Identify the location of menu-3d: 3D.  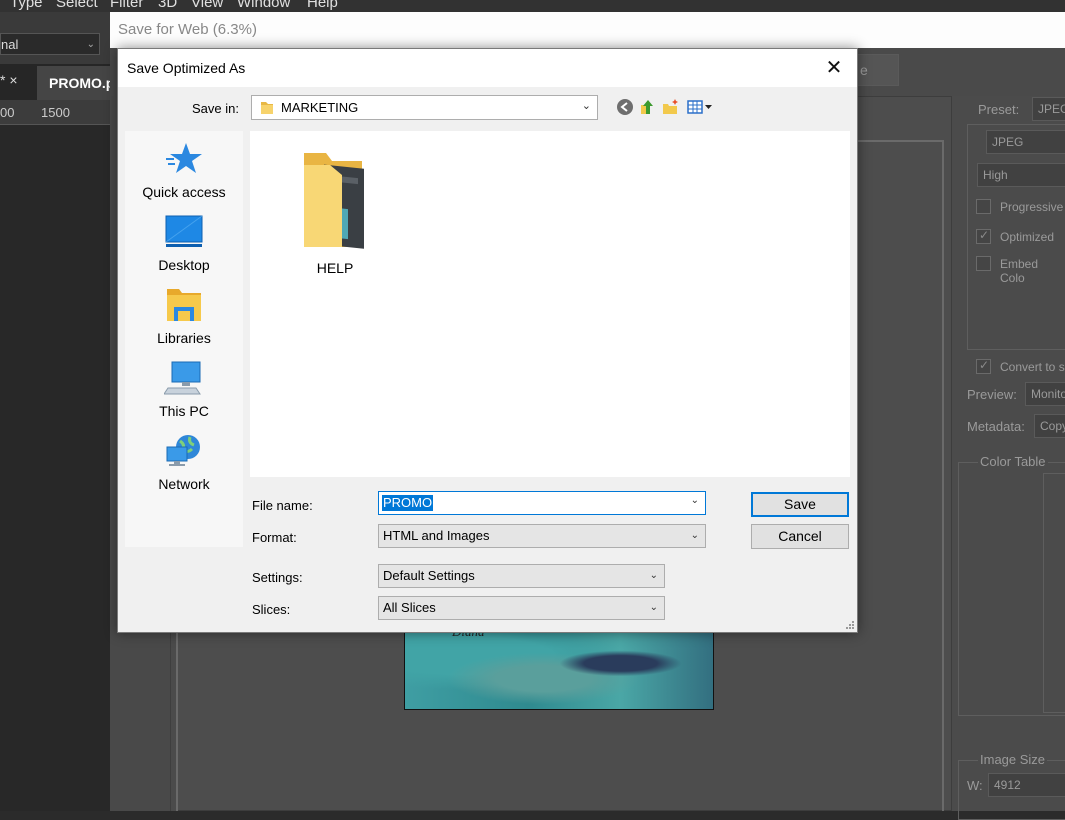
(167, 5).